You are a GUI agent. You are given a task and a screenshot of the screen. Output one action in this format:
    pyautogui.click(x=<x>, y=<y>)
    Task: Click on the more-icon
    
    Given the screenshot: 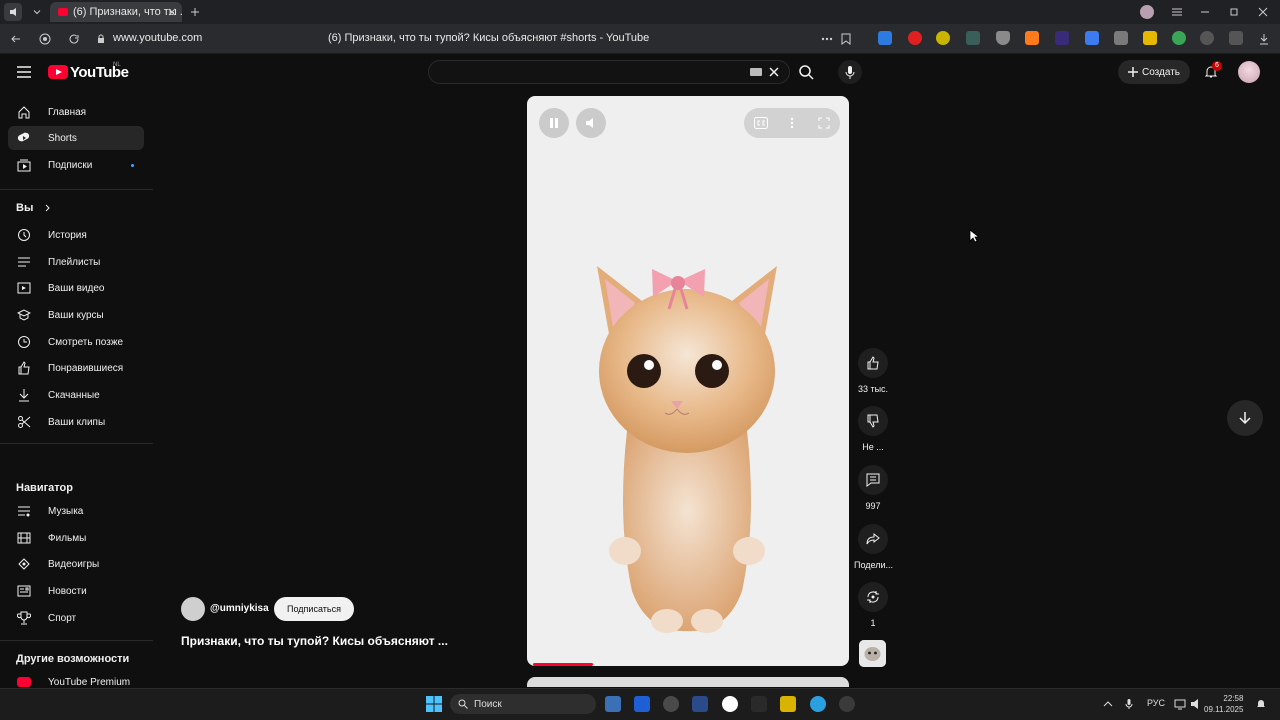 What is the action you would take?
    pyautogui.click(x=827, y=39)
    